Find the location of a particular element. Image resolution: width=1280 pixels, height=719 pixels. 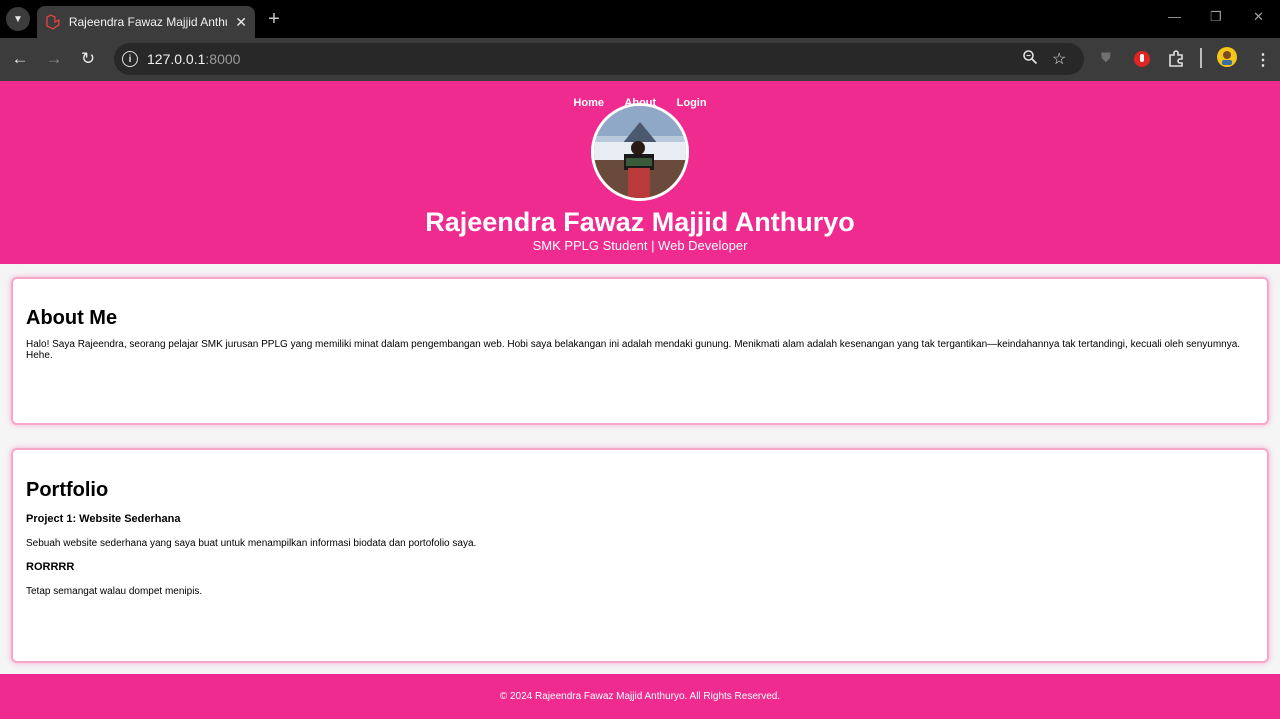

reload-icon: ↻ is located at coordinates (88, 59).